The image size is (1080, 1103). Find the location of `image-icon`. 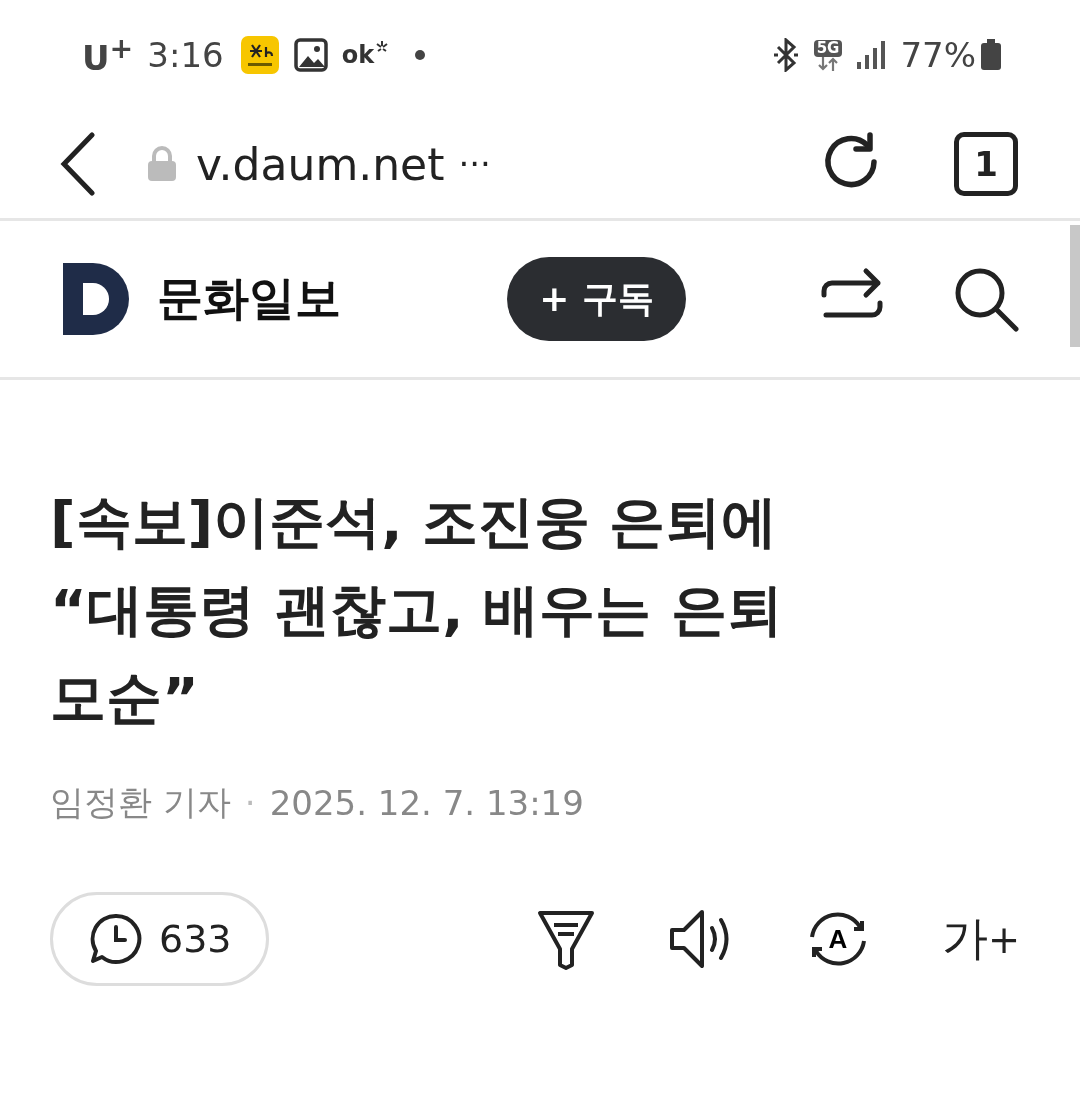

image-icon is located at coordinates (310, 55).